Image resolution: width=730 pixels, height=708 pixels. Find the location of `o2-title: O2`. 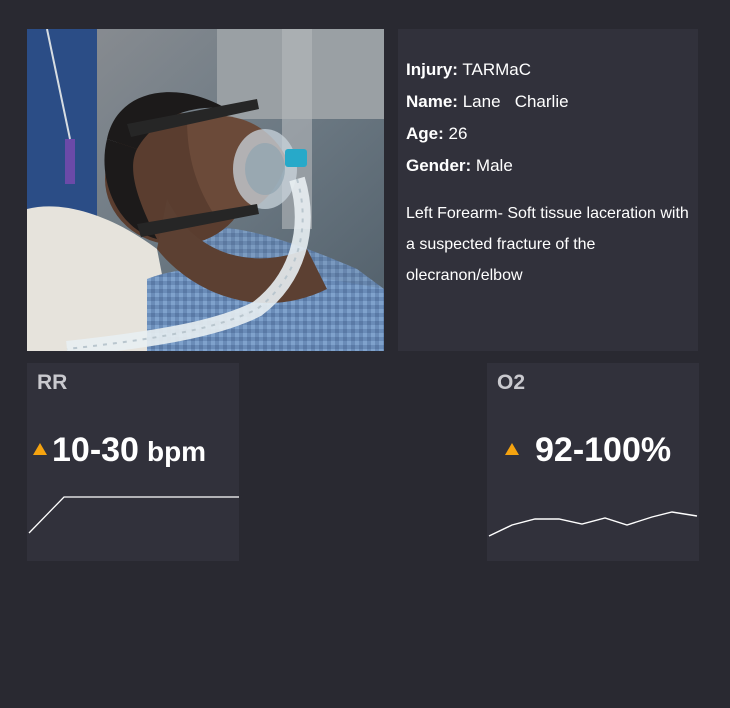

o2-title: O2 is located at coordinates (511, 382).